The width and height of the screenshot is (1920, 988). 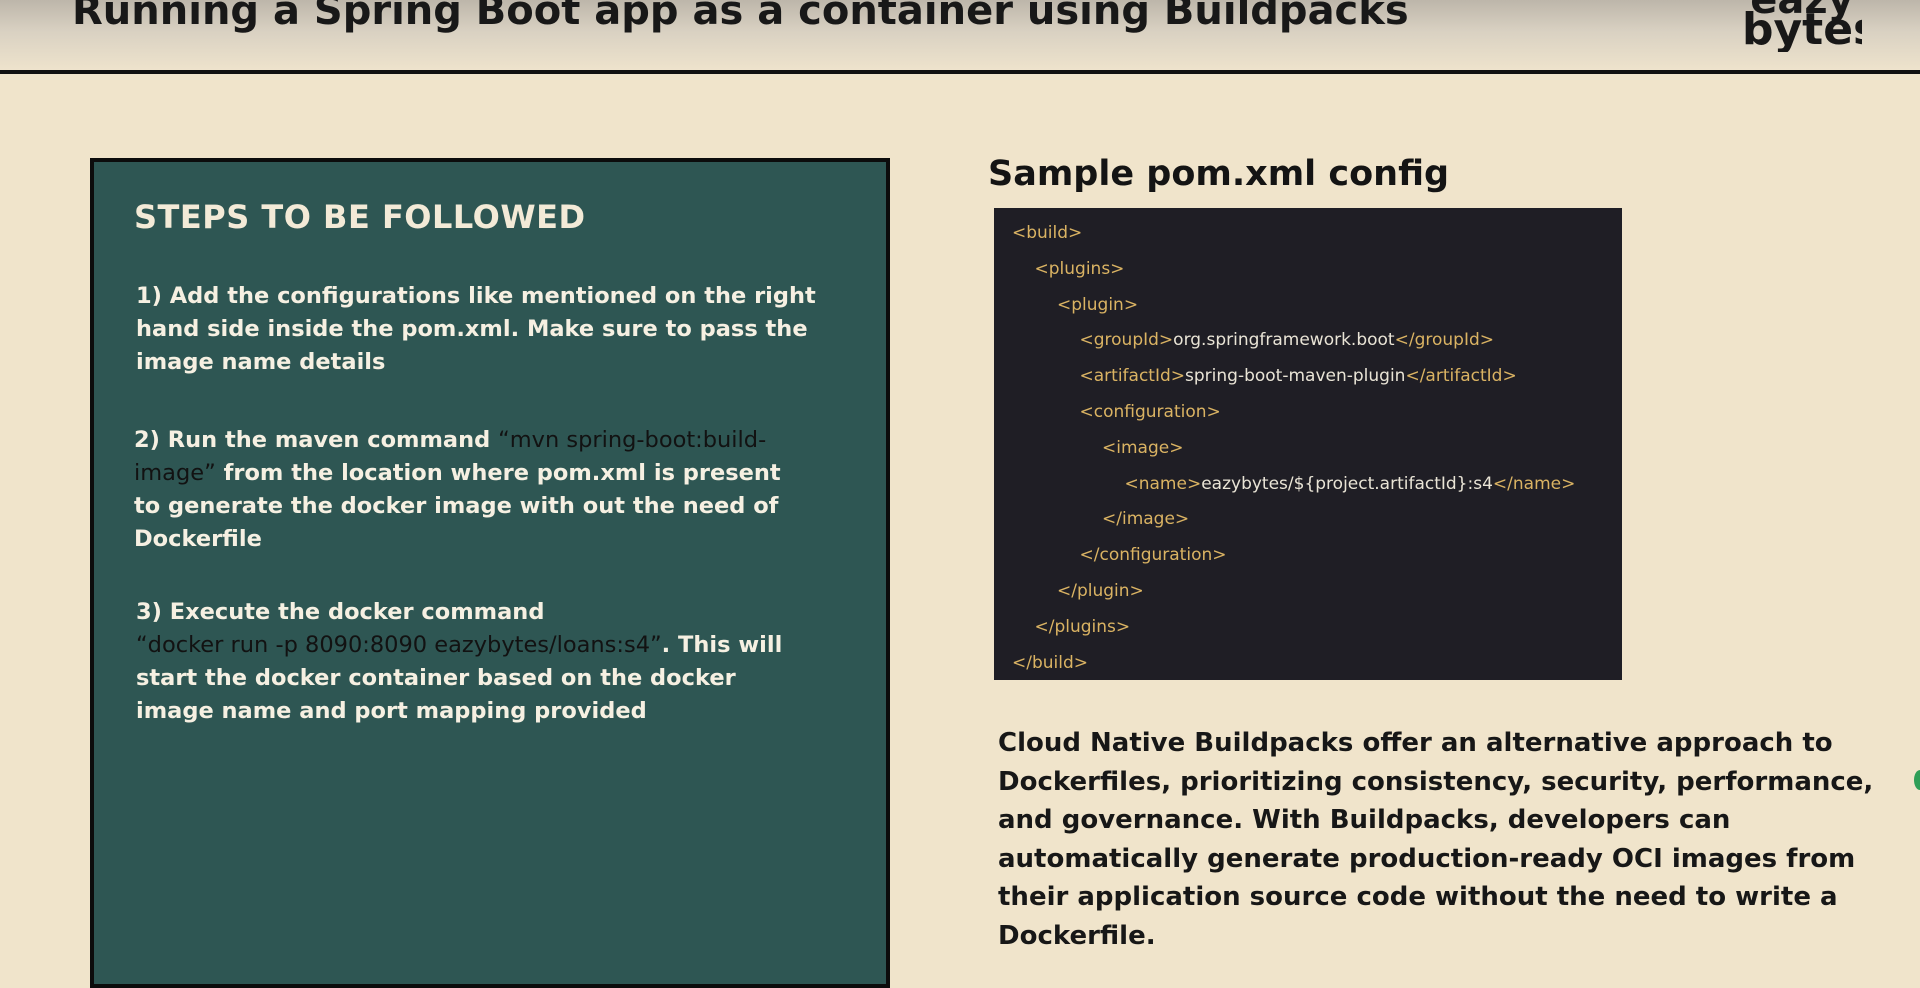 What do you see at coordinates (340, 612) in the screenshot?
I see `step-text: 3) Execute the docker command` at bounding box center [340, 612].